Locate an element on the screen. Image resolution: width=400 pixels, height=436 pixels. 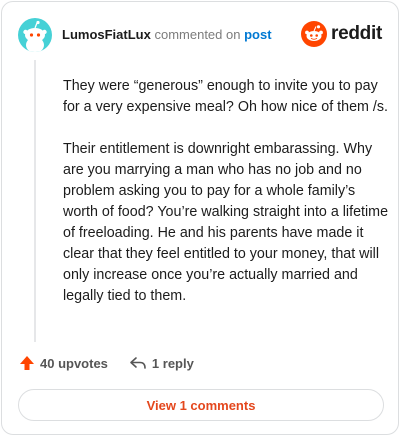
avatar is located at coordinates (35, 35).